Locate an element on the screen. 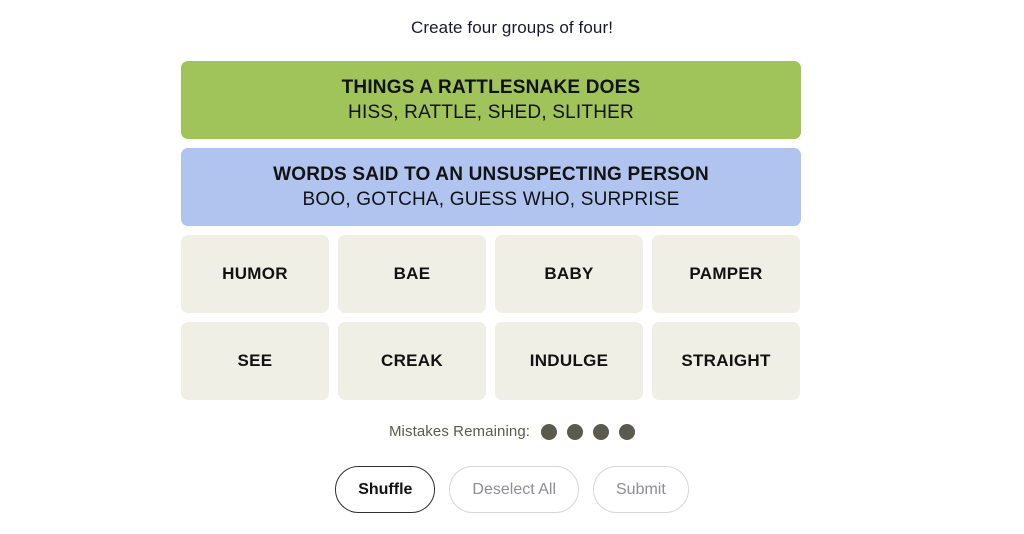 Image resolution: width=1024 pixels, height=534 pixels. word-tile: BAE is located at coordinates (412, 274).